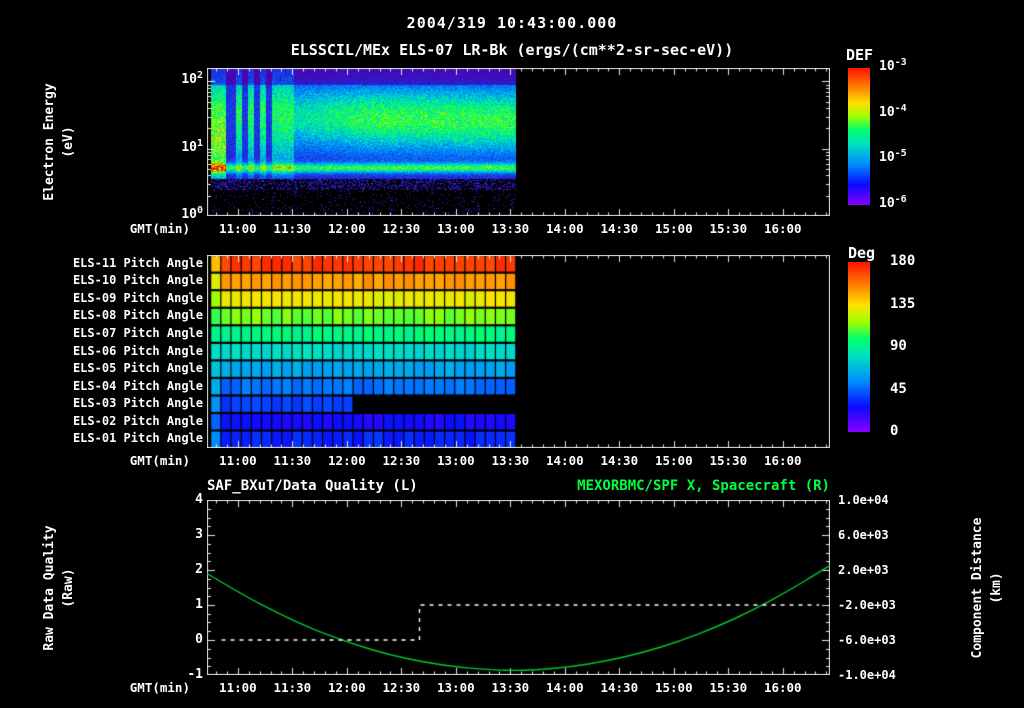  I want to click on component-distance-axis-label: Component Distance (km), so click(987, 588).